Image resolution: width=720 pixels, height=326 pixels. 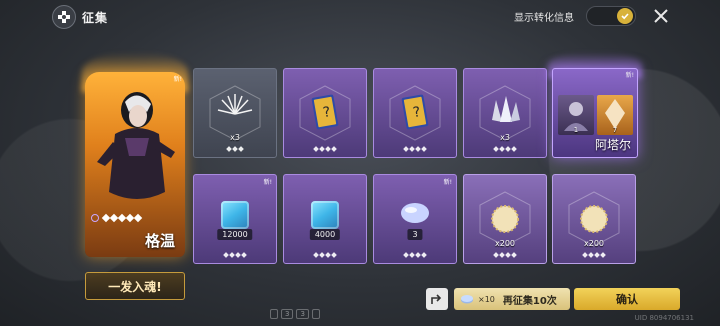 I want to click on reward-tile-crystals: x3, so click(x=505, y=113).